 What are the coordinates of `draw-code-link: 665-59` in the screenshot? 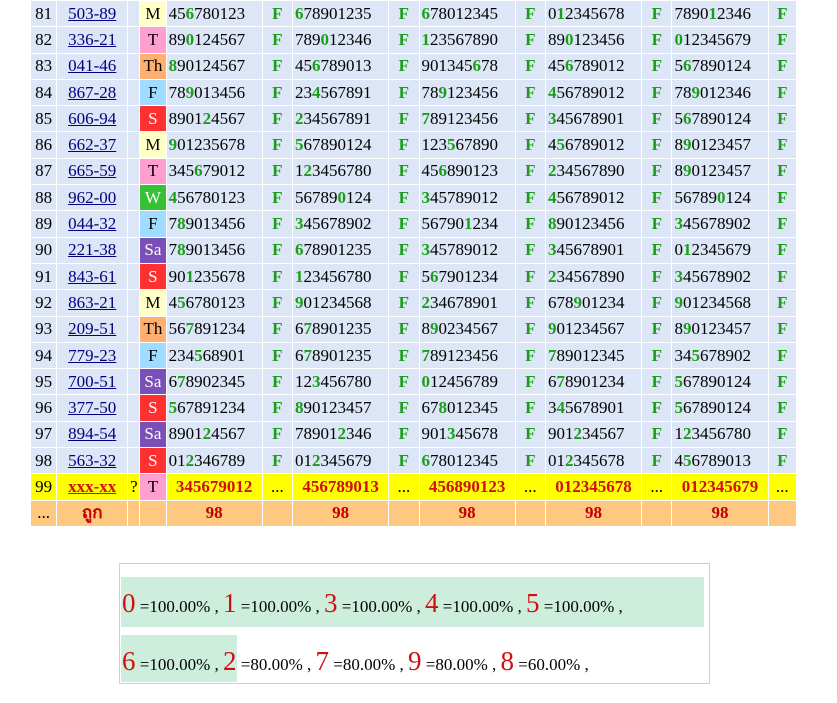 It's located at (92, 170).